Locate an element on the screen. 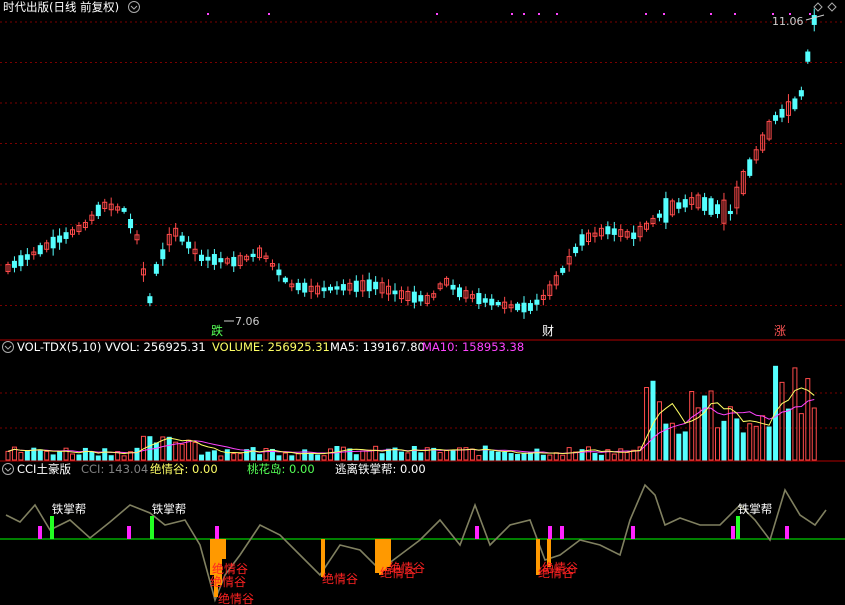  juegu-bar is located at coordinates (224, 549).